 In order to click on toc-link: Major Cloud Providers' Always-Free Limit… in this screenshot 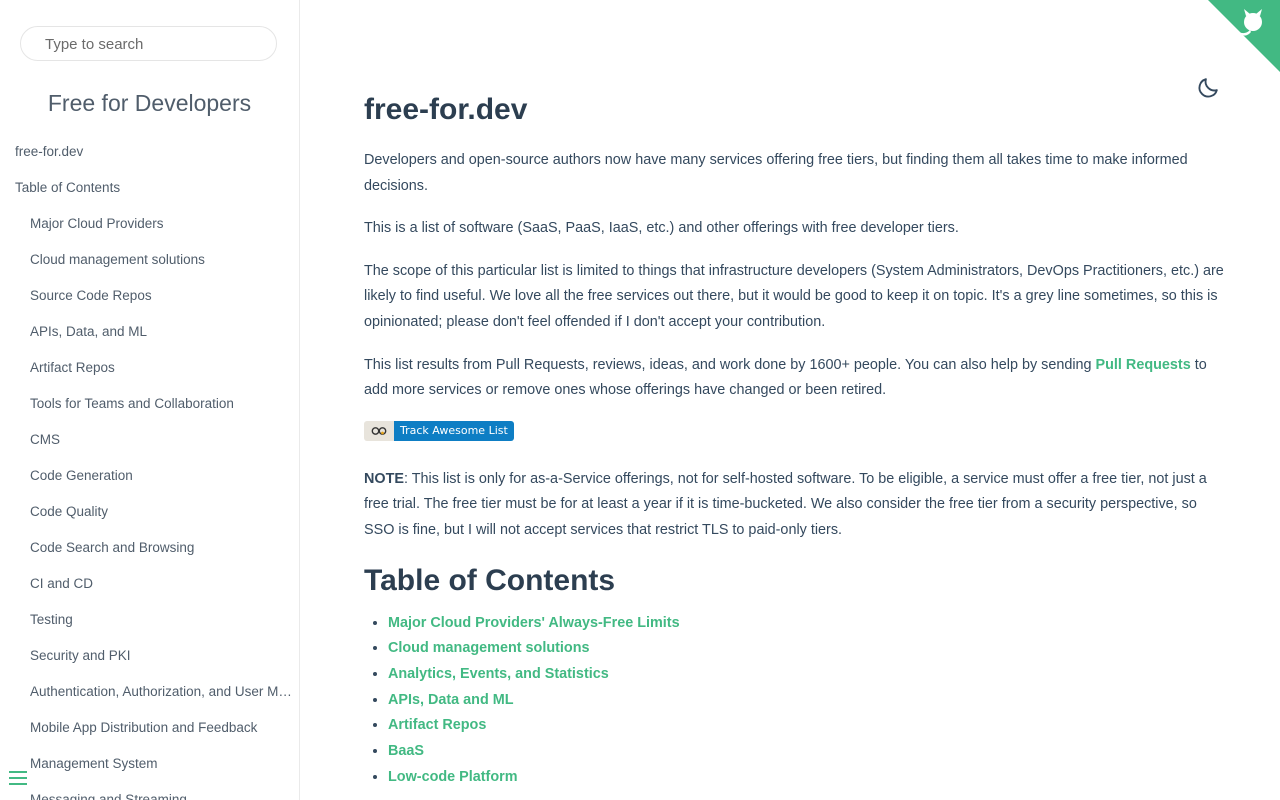, I will do `click(534, 623)`.